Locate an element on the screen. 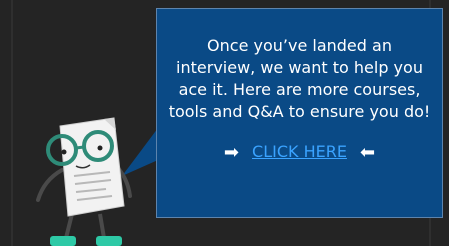 The width and height of the screenshot is (449, 246). right-arrow-icon: ➡ is located at coordinates (231, 152).